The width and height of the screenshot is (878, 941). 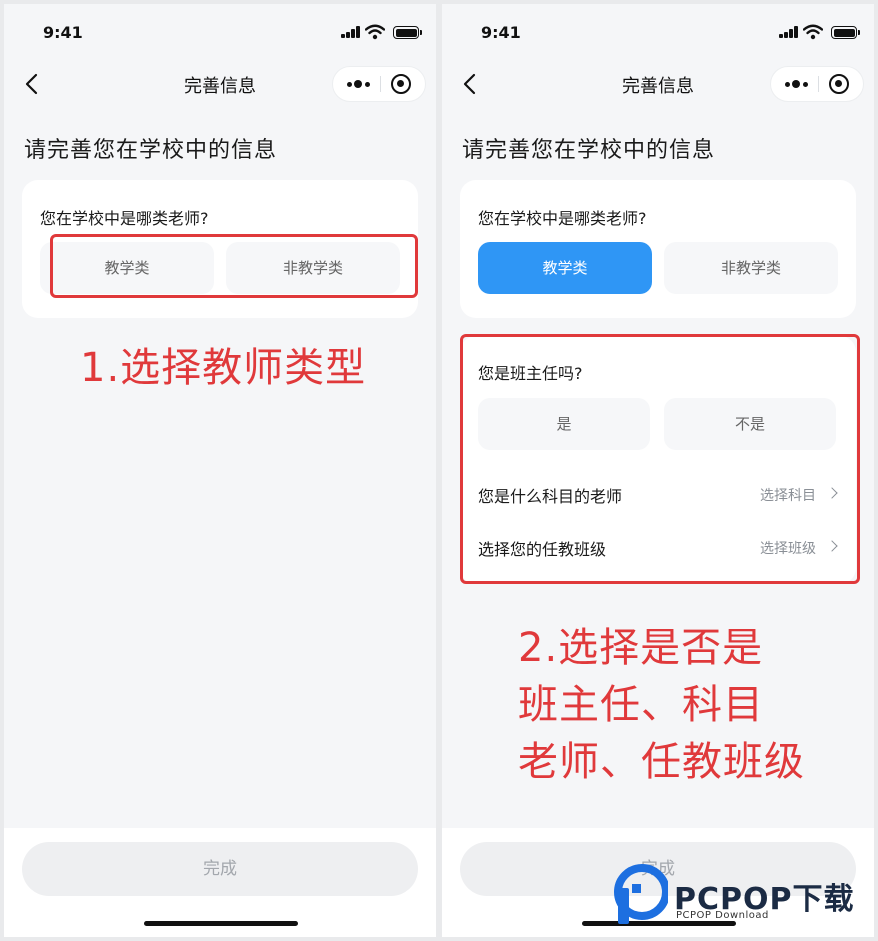 I want to click on annotation-step2-line: 老师、任教班级, so click(x=661, y=762).